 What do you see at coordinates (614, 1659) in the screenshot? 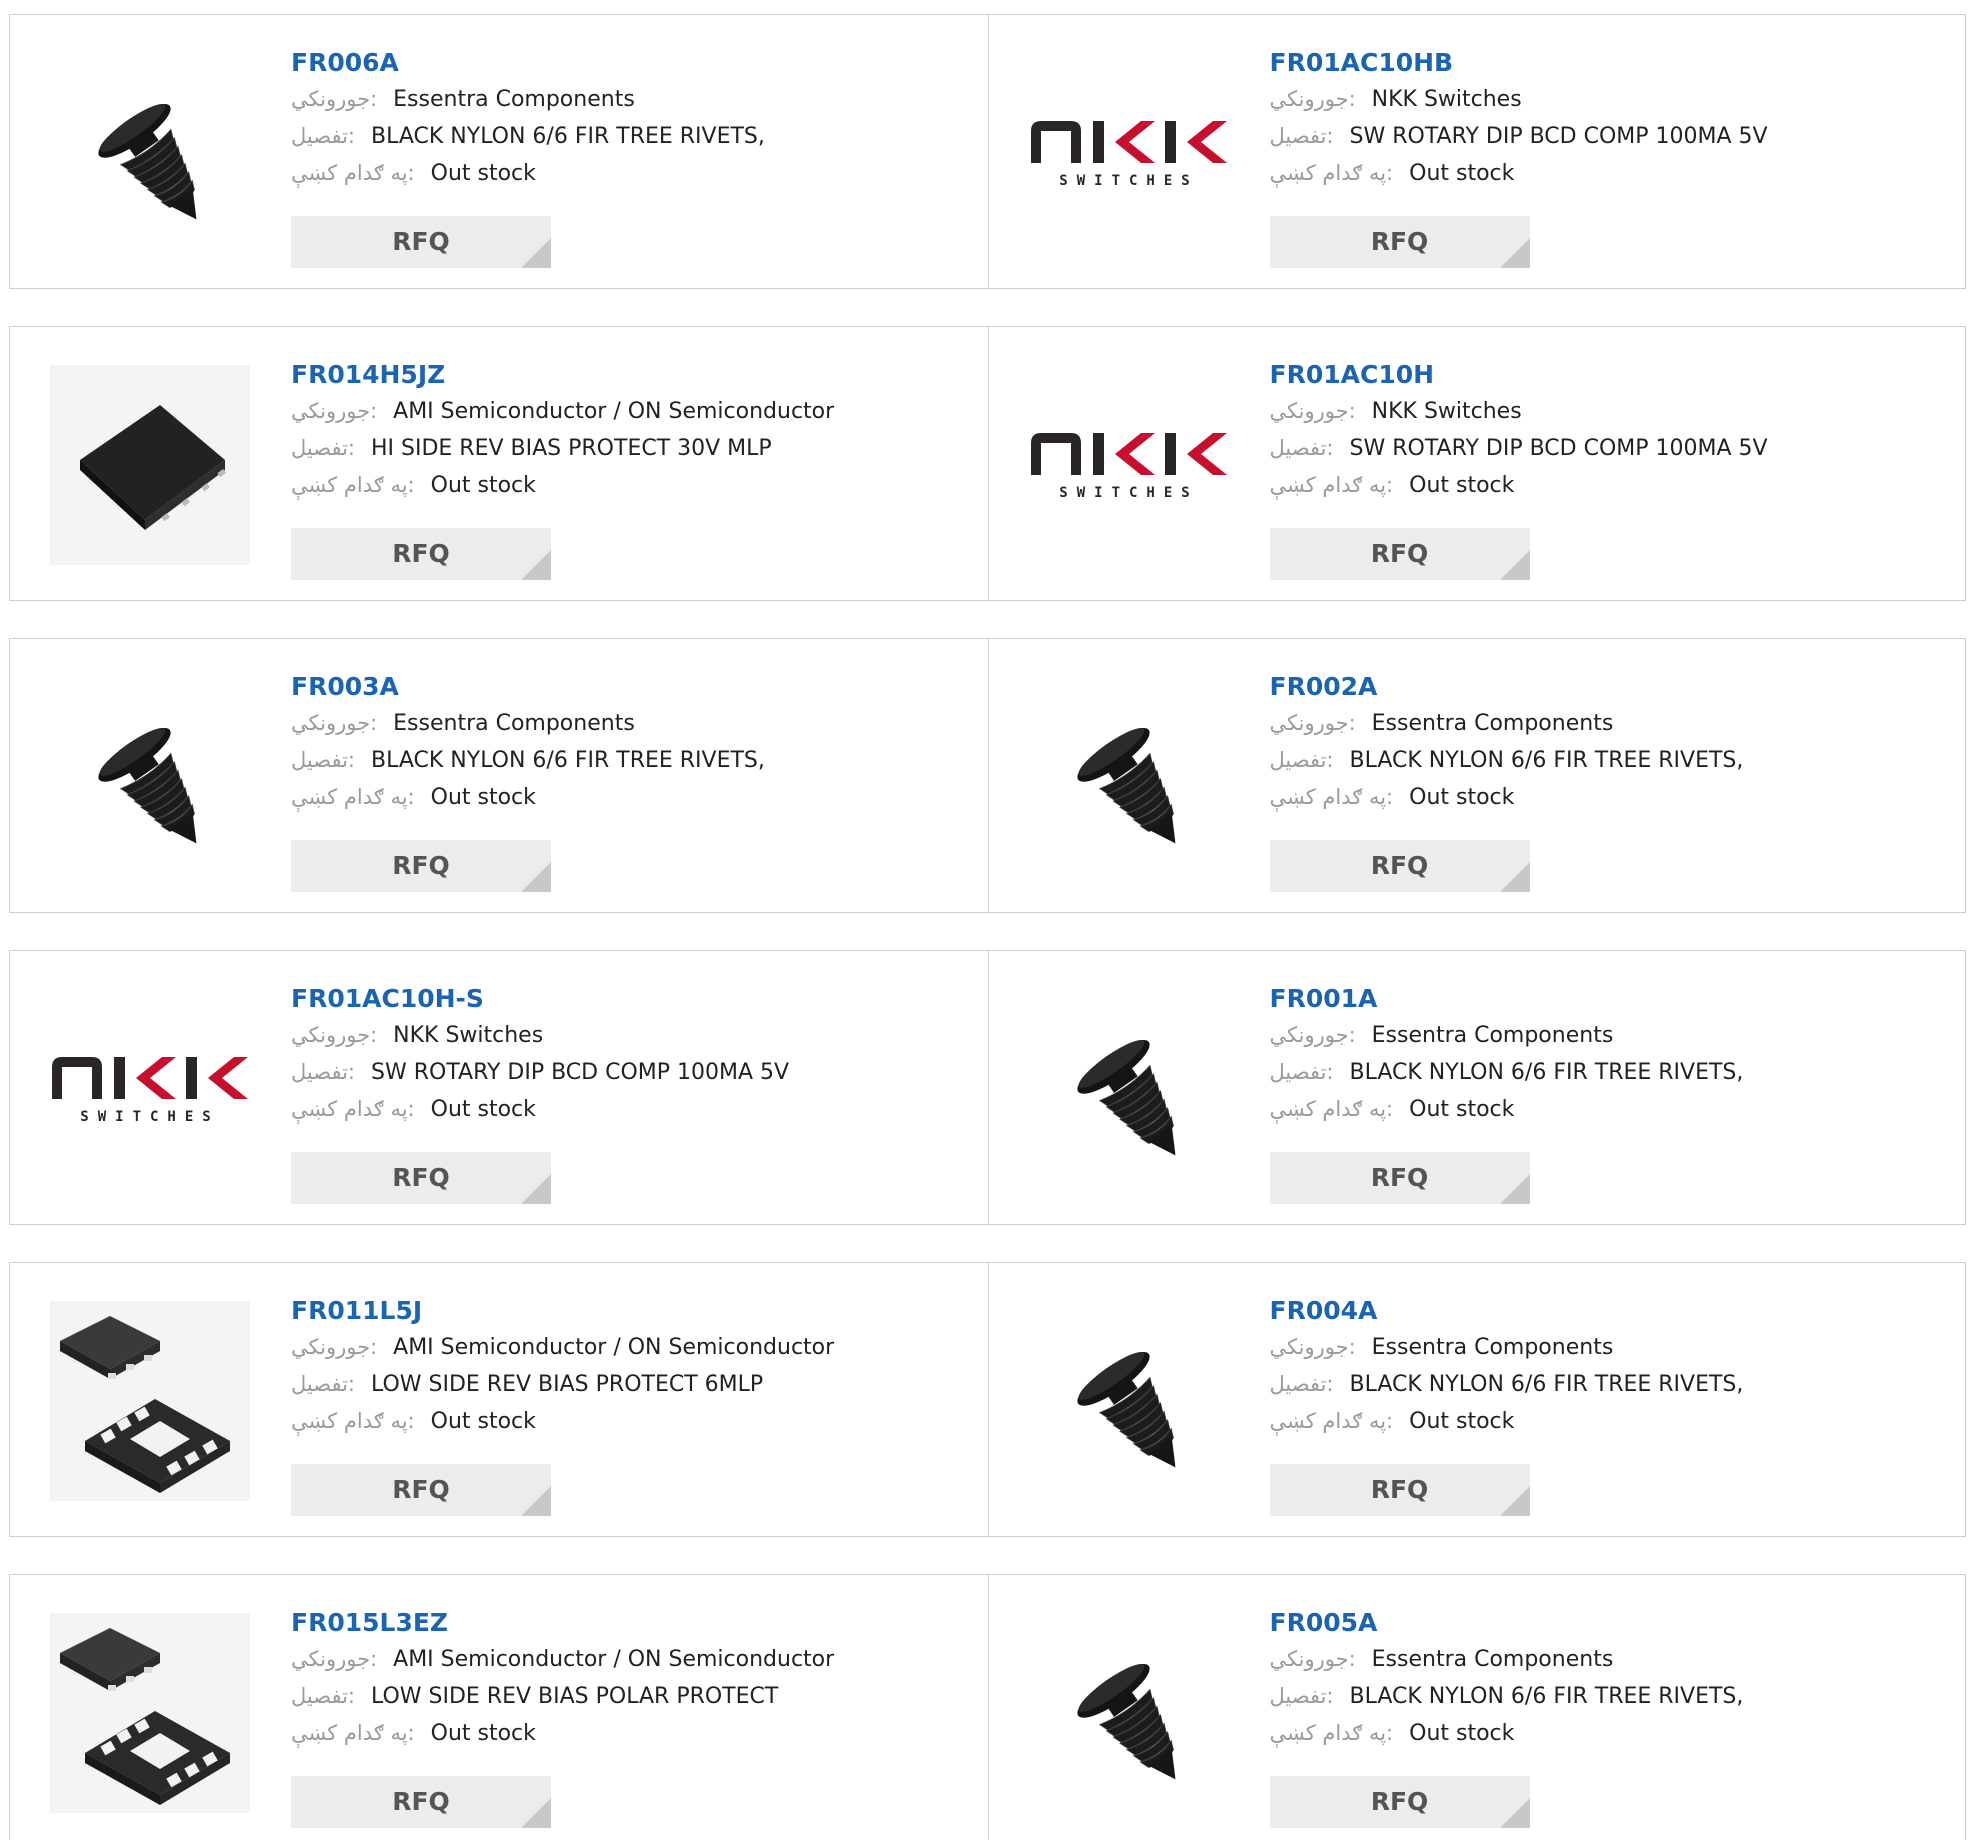
I see `manufacturer-value: AMI Semiconductor / ON Semiconductor` at bounding box center [614, 1659].